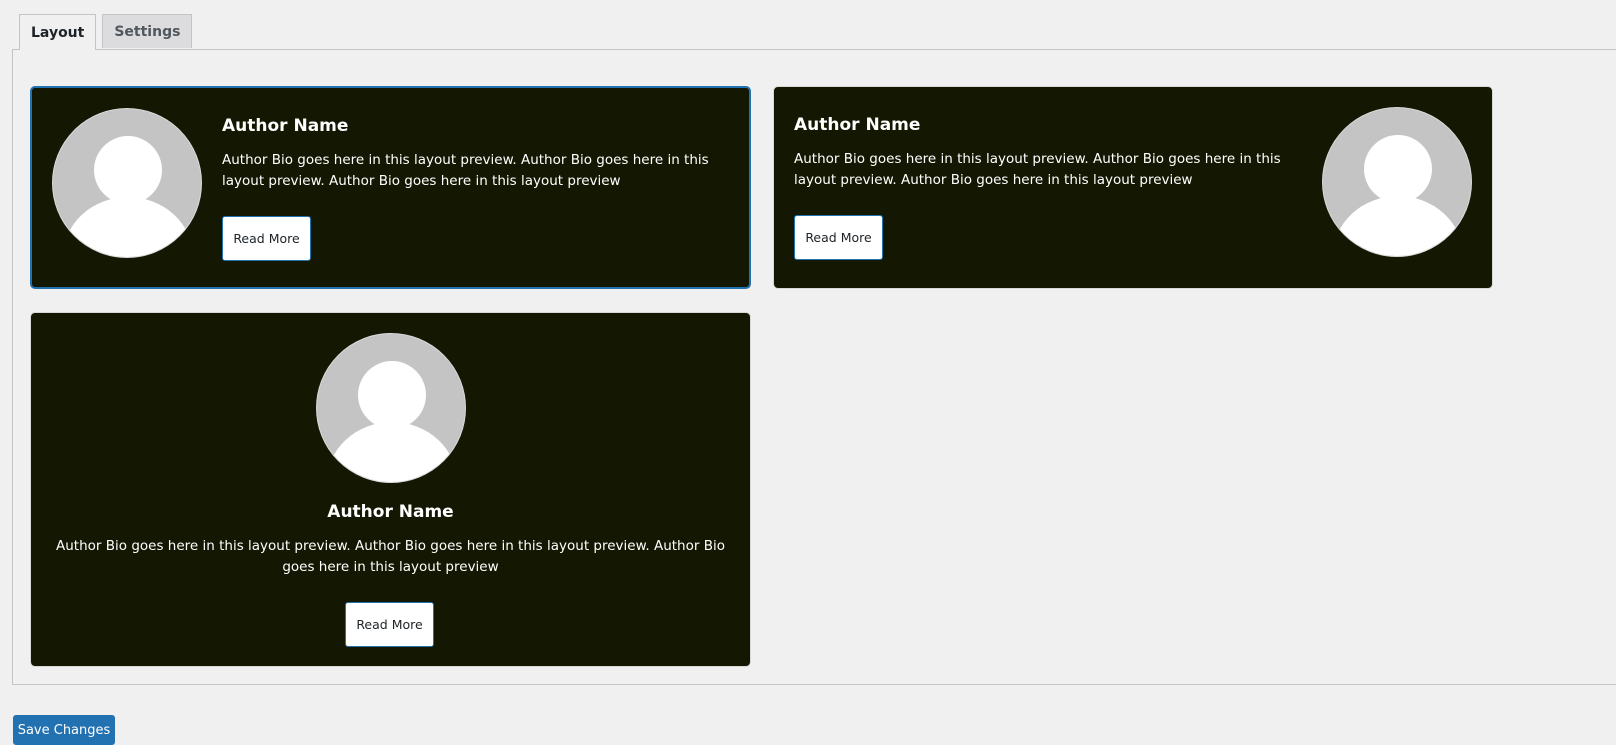 This screenshot has width=1616, height=745. I want to click on tab-bar: Layout Settings, so click(108, 32).